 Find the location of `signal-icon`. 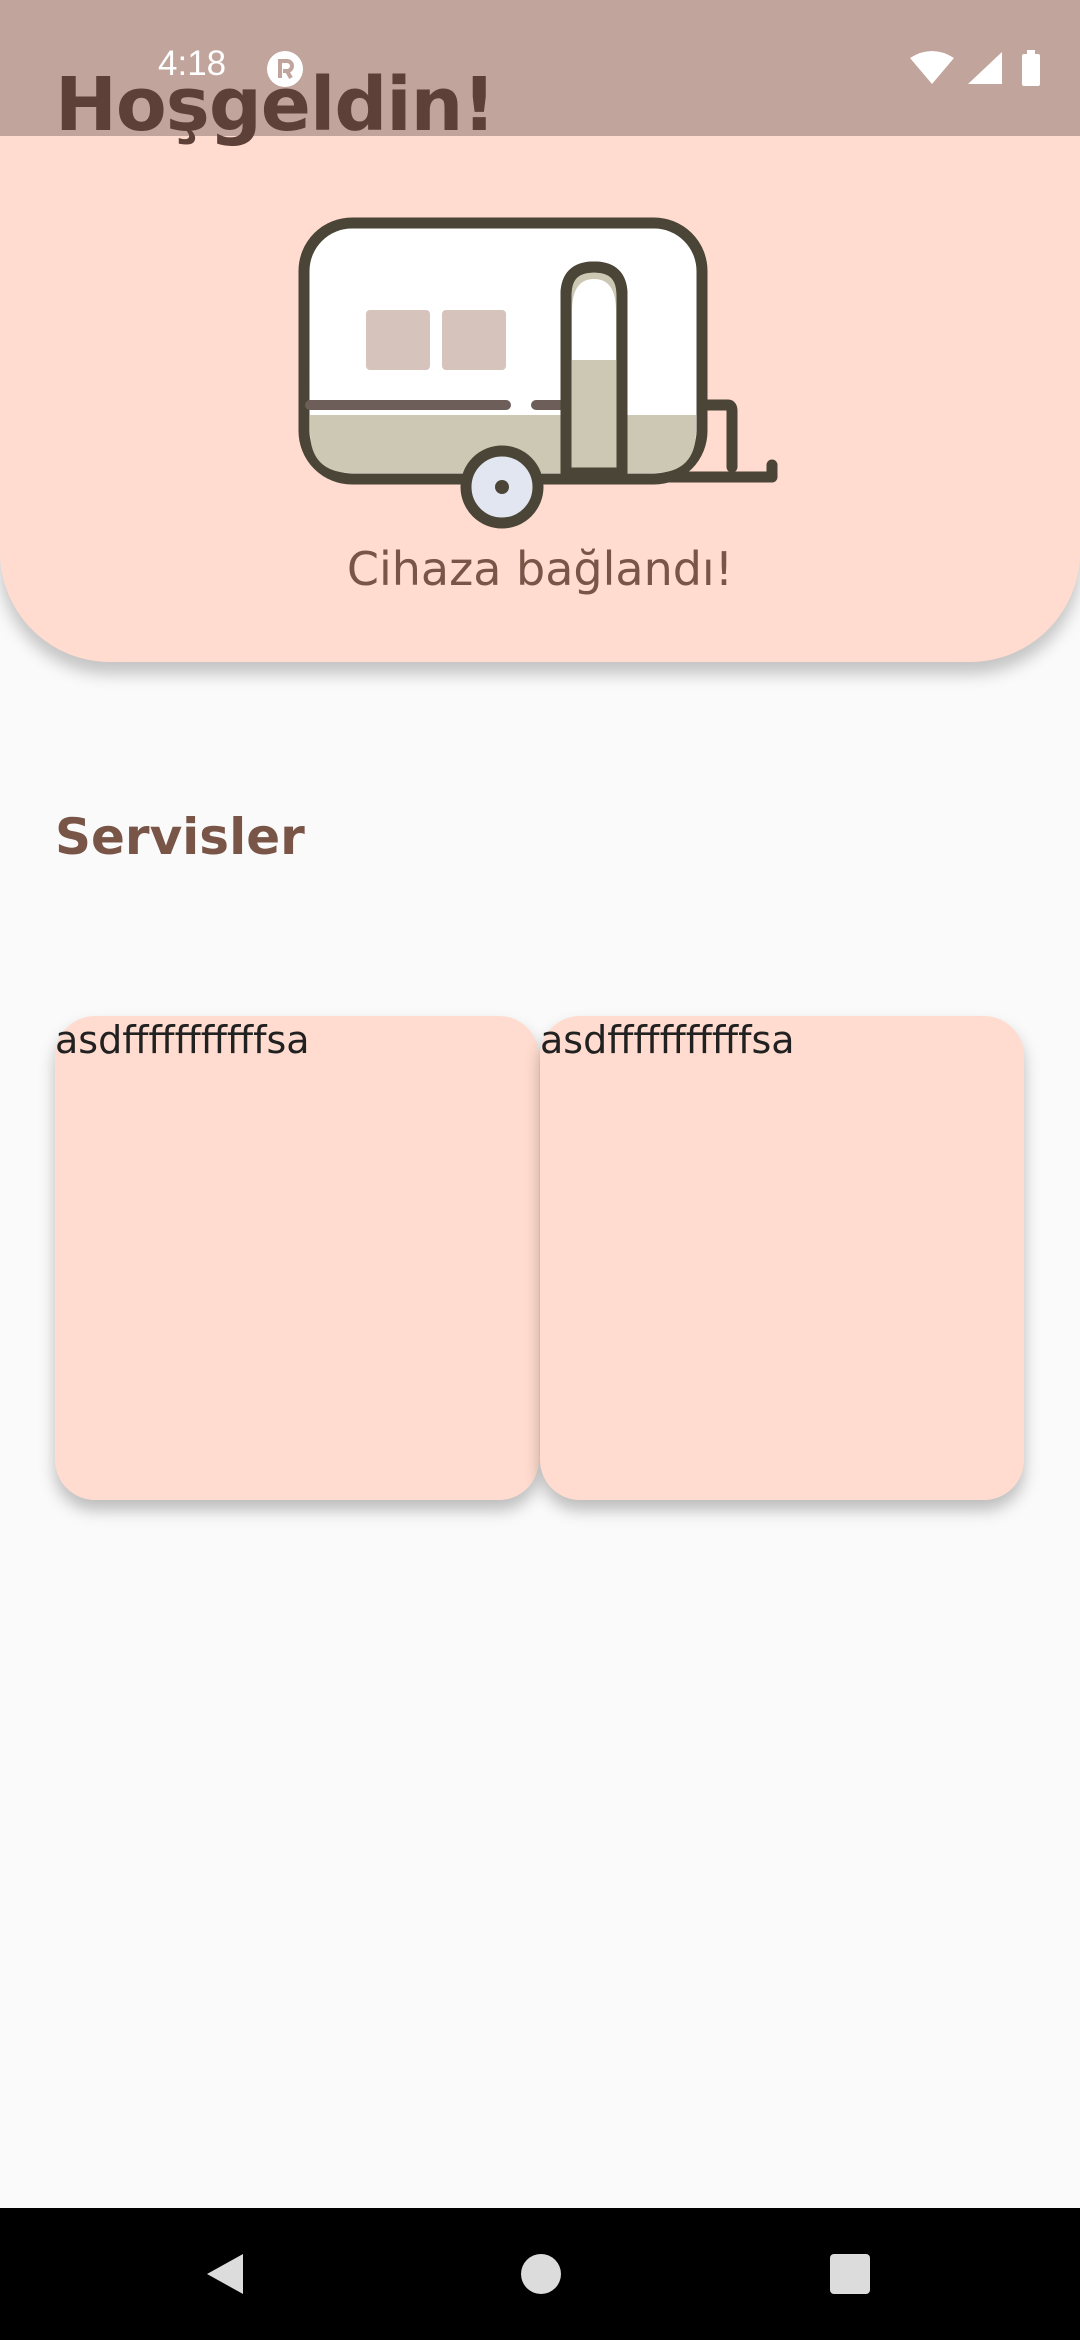

signal-icon is located at coordinates (985, 68).